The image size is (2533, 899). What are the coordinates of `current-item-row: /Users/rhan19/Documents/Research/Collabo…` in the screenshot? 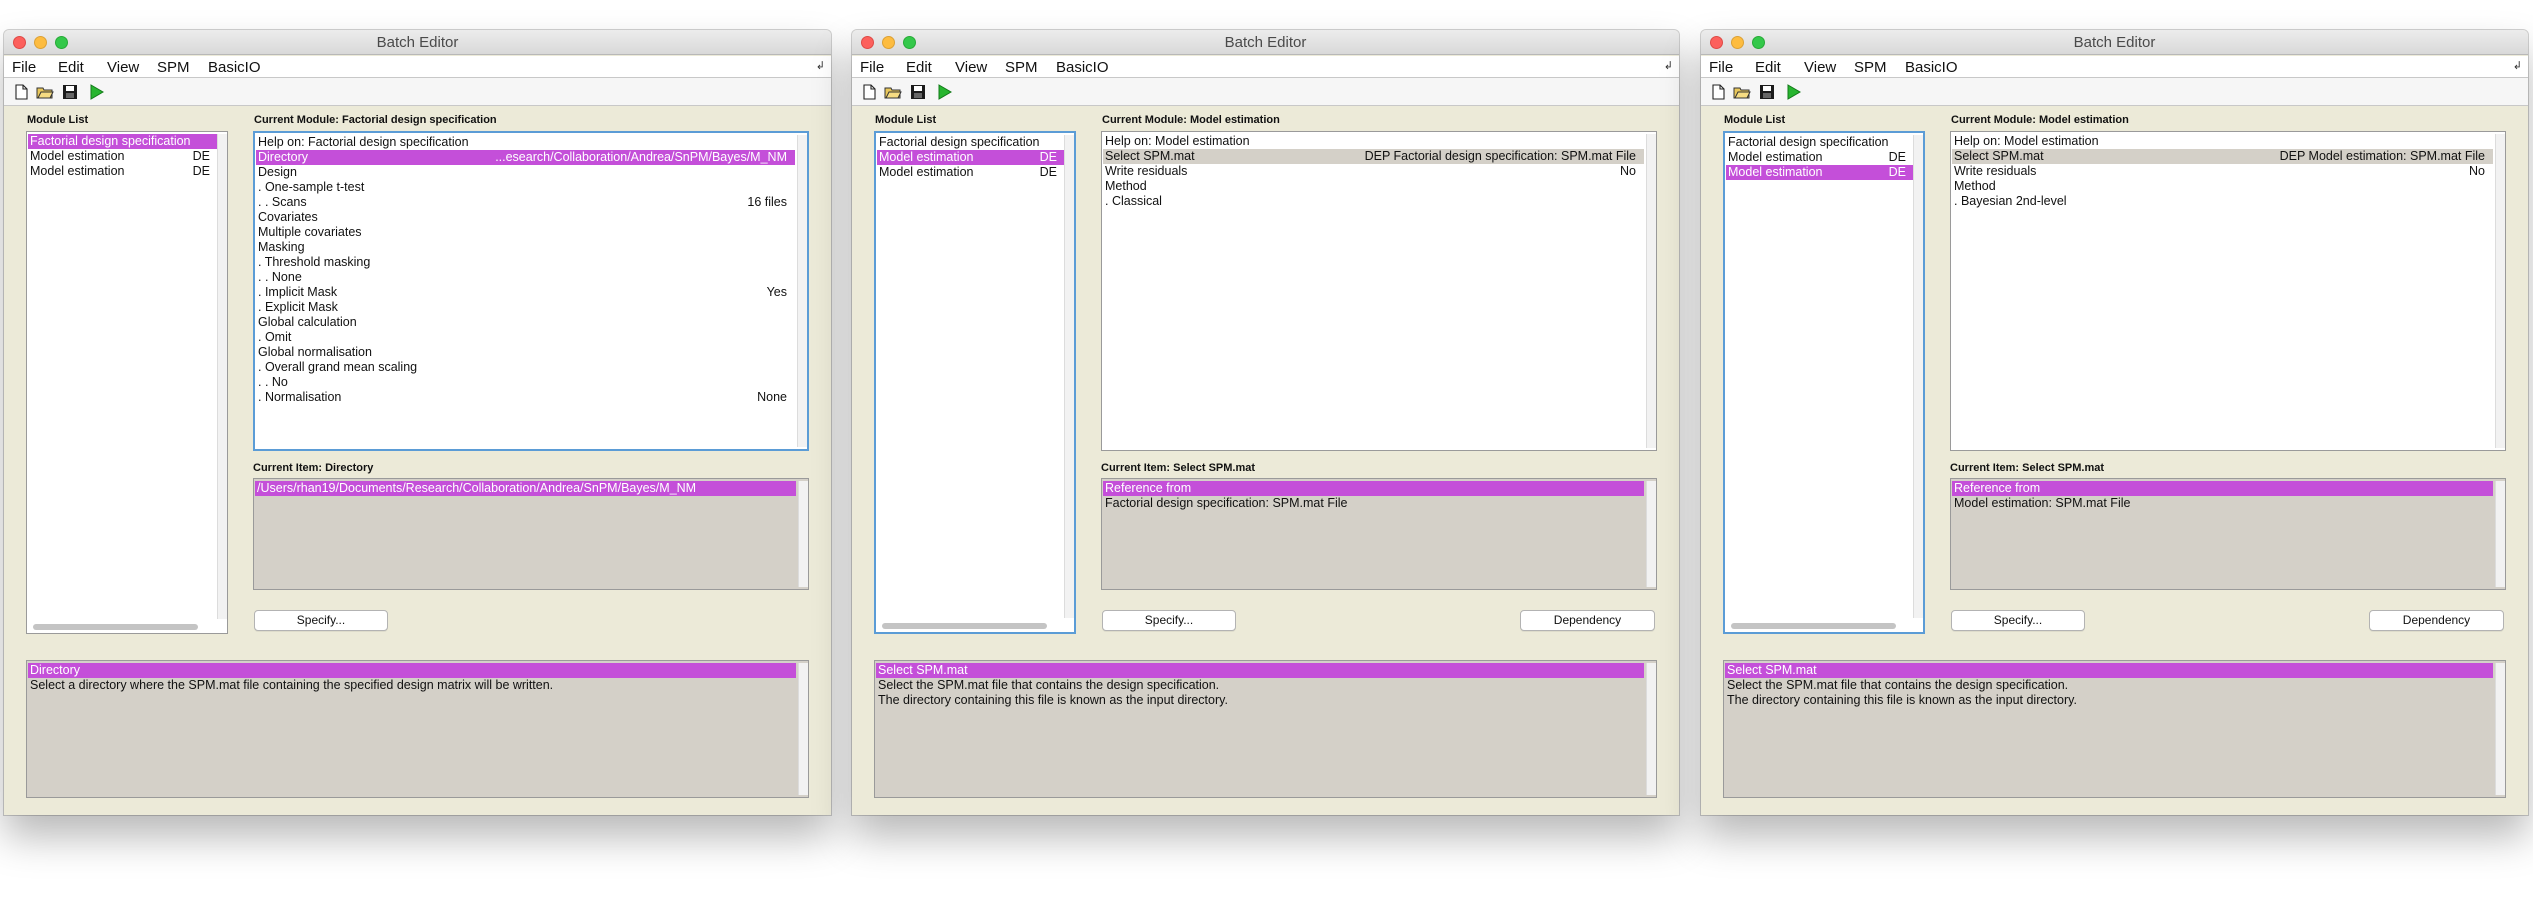 It's located at (525, 488).